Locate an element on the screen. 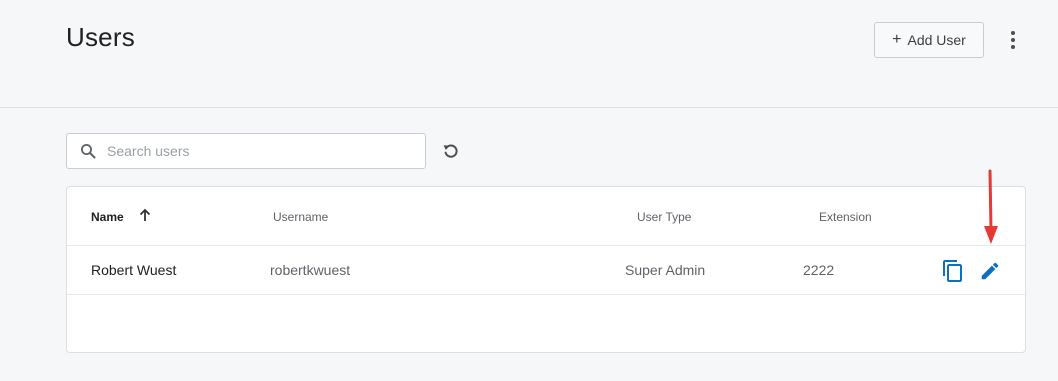 This screenshot has height=381, width=1058. search-input is located at coordinates (262, 151).